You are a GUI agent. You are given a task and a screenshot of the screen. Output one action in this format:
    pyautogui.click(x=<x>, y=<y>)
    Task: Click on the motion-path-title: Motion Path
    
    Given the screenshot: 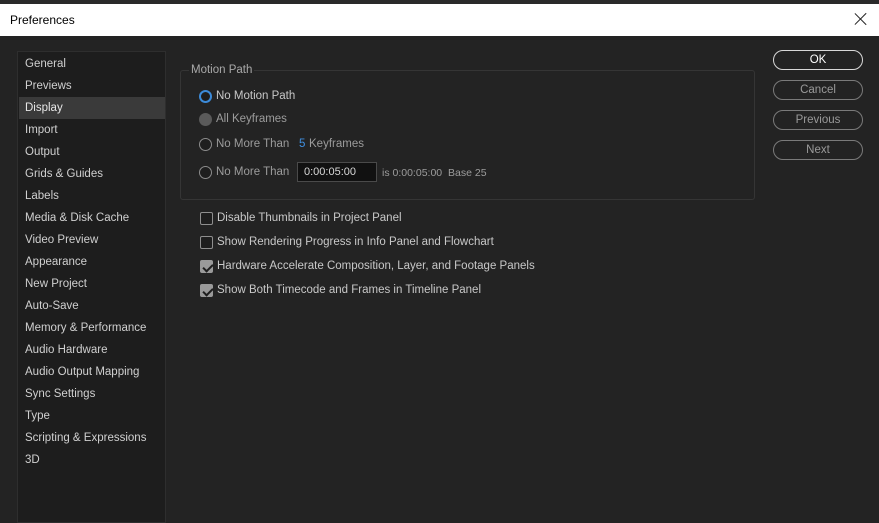 What is the action you would take?
    pyautogui.click(x=222, y=70)
    